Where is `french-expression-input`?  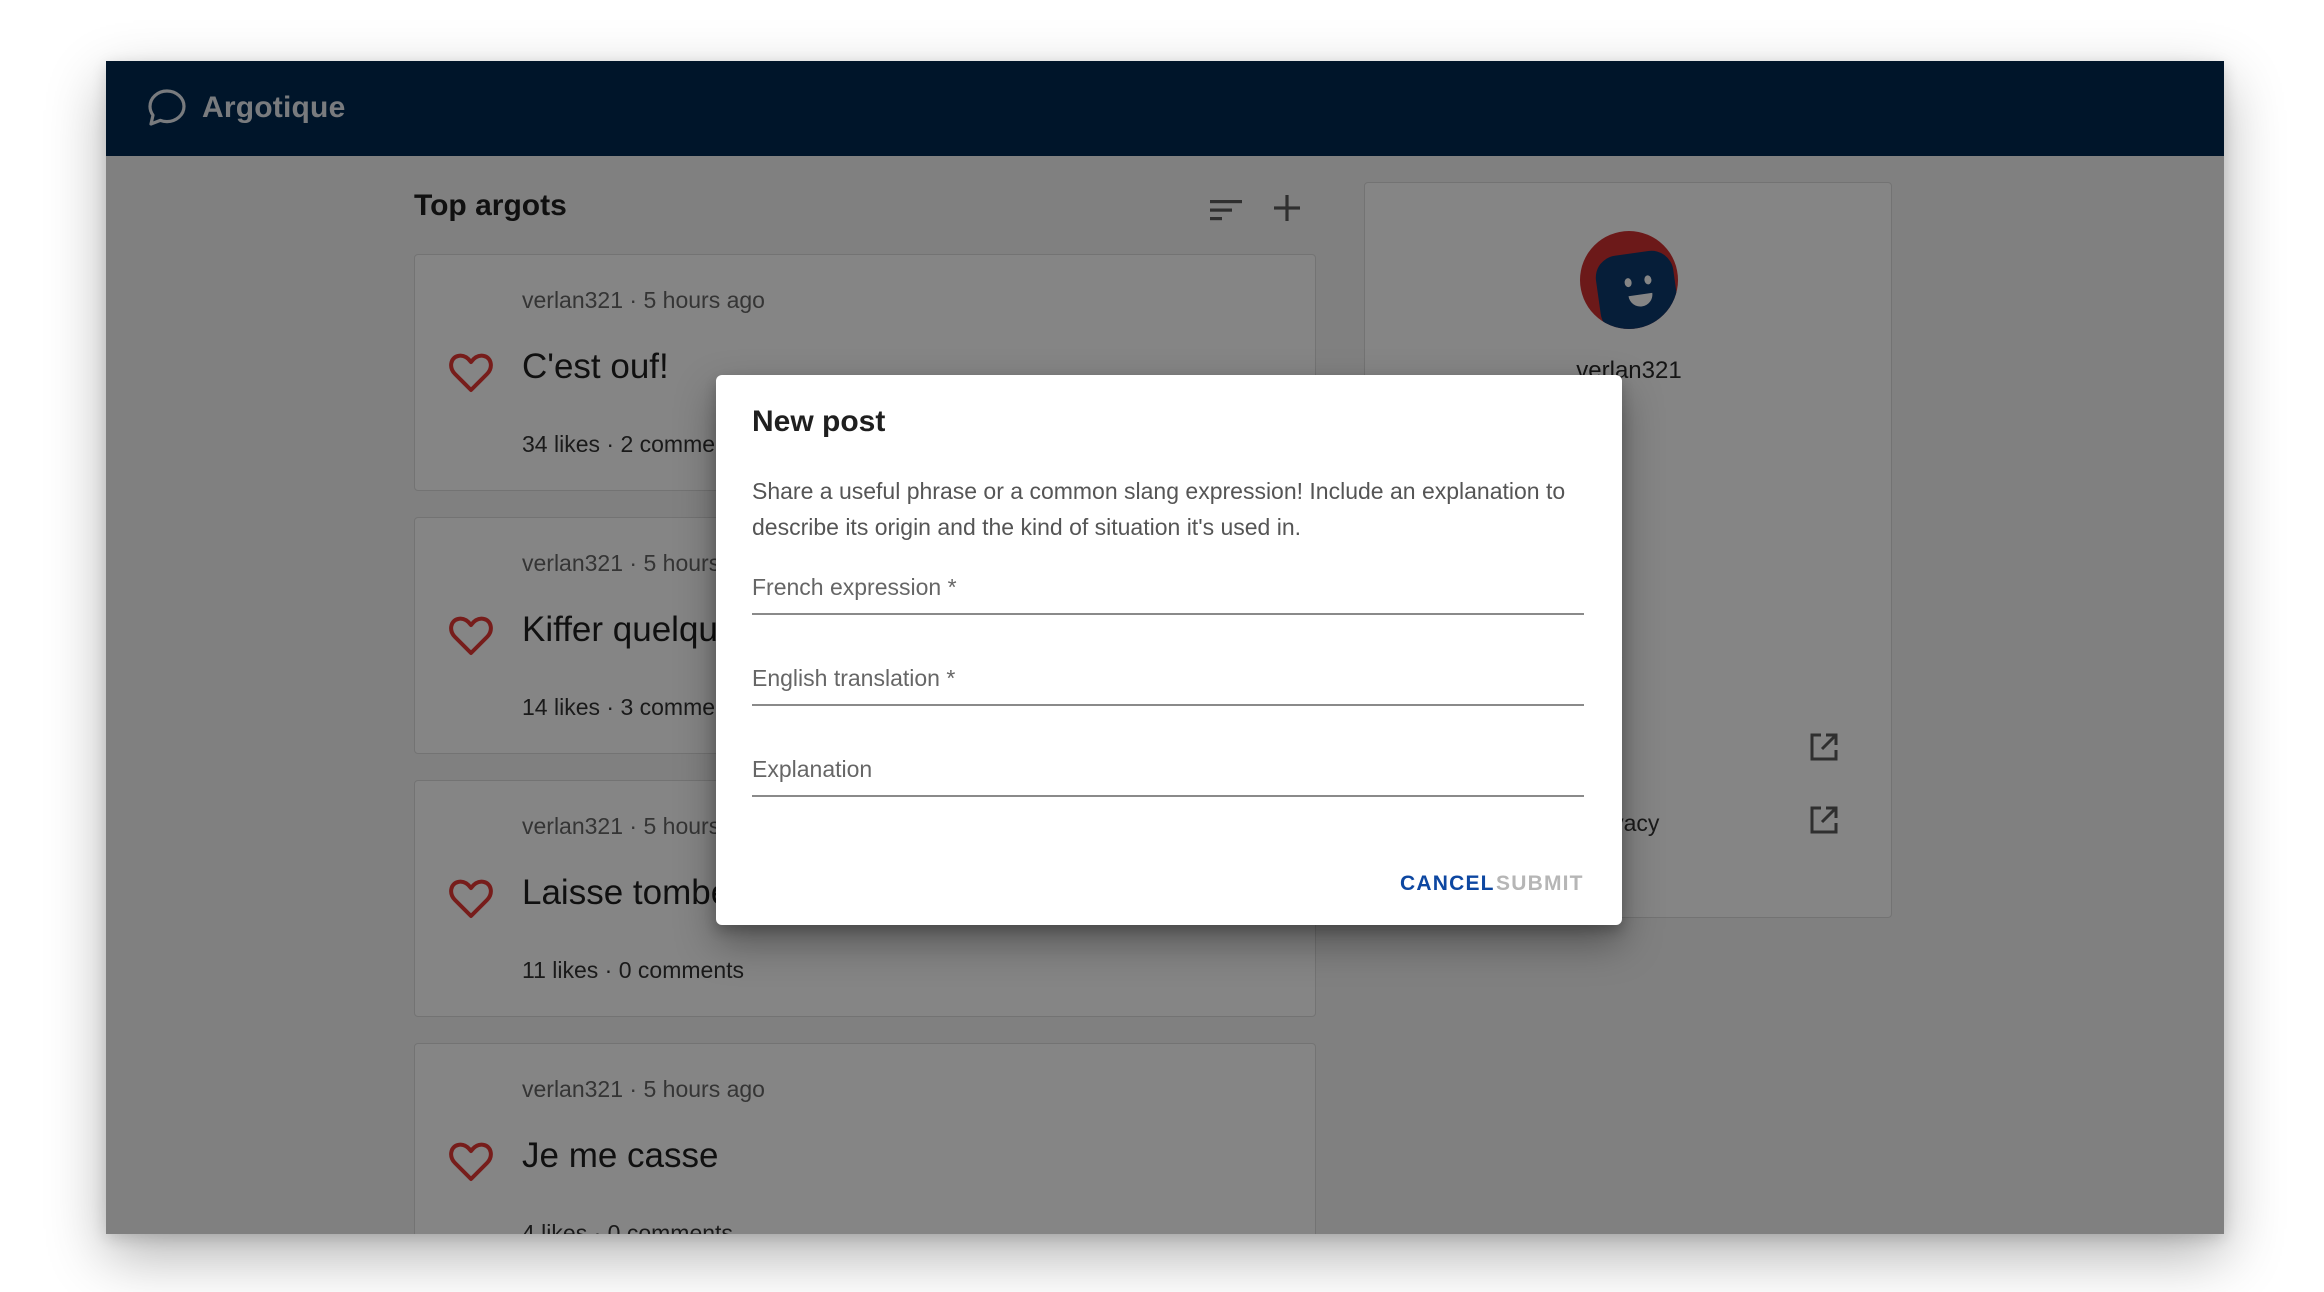
french-expression-input is located at coordinates (1168, 587).